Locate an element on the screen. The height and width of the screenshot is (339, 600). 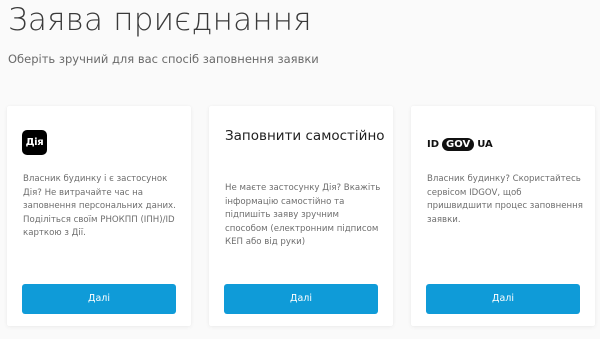
diia-logo: Дія is located at coordinates (34, 142).